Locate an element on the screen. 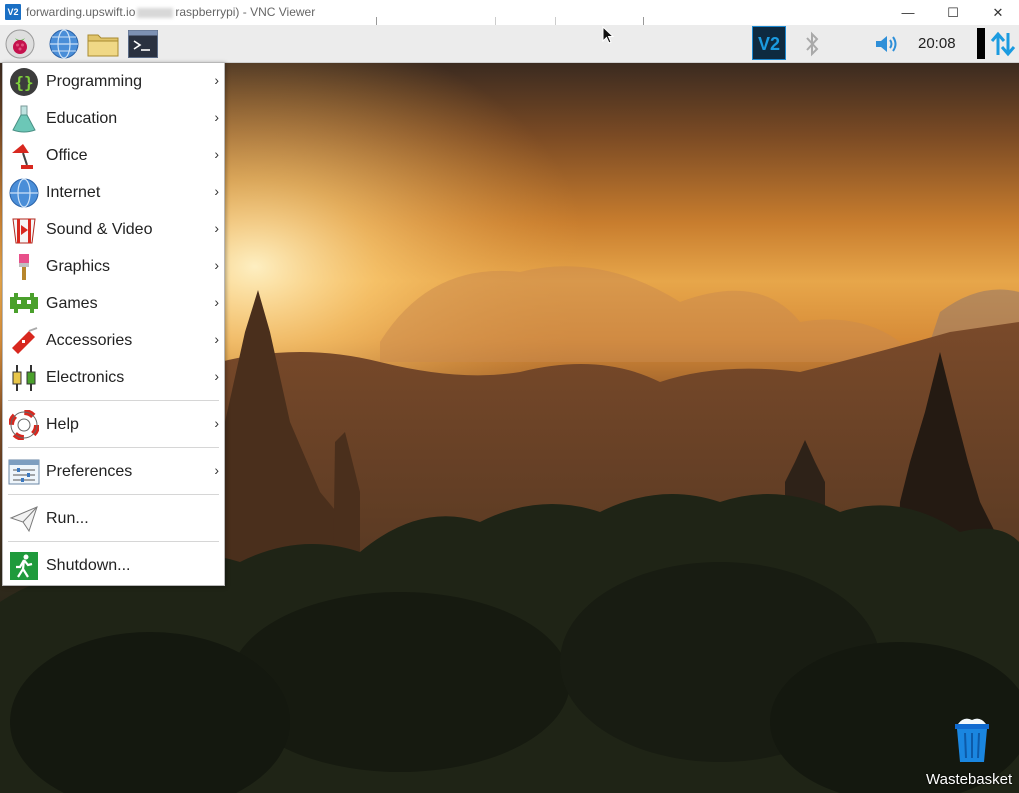  bluetooth-icon is located at coordinates (812, 44).